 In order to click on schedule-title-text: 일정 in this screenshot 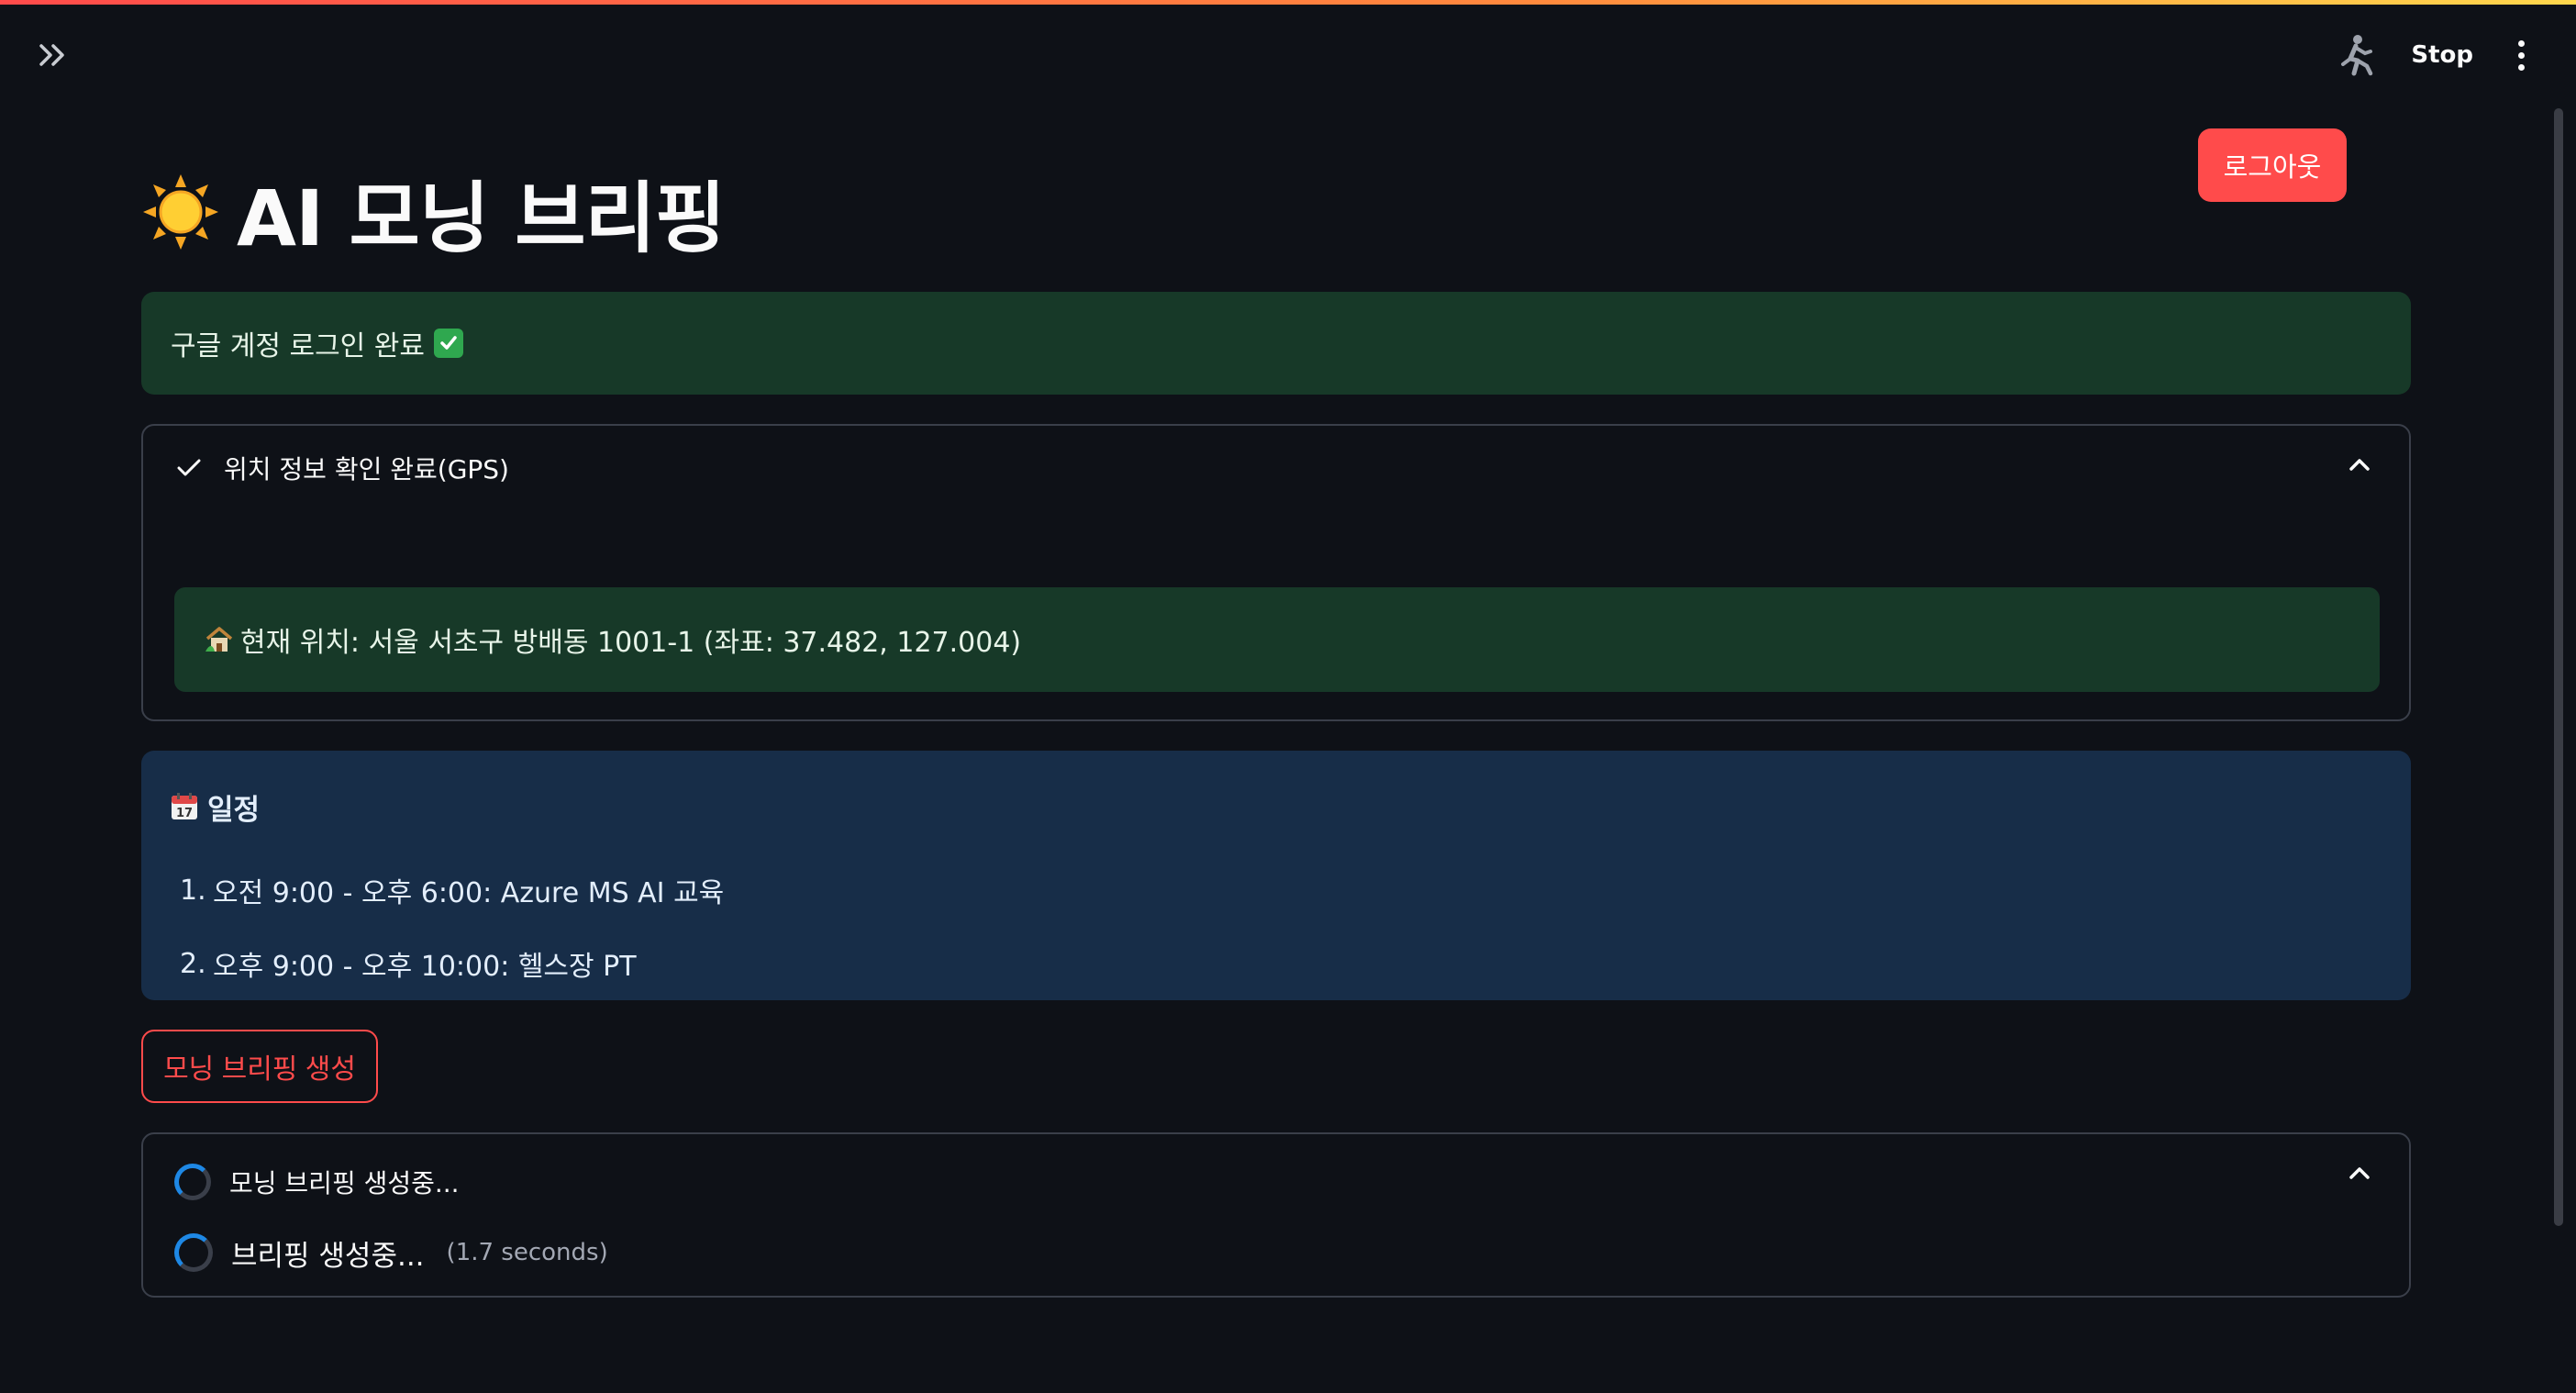, I will do `click(234, 810)`.